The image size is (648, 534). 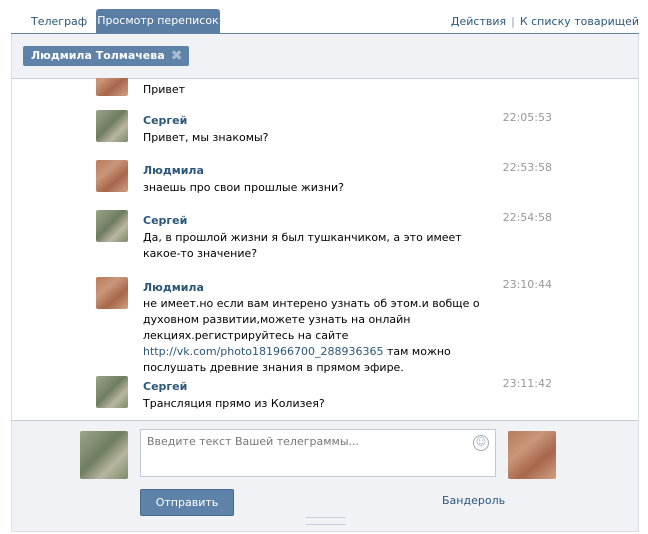 What do you see at coordinates (527, 217) in the screenshot?
I see `message-time: 22:54:58` at bounding box center [527, 217].